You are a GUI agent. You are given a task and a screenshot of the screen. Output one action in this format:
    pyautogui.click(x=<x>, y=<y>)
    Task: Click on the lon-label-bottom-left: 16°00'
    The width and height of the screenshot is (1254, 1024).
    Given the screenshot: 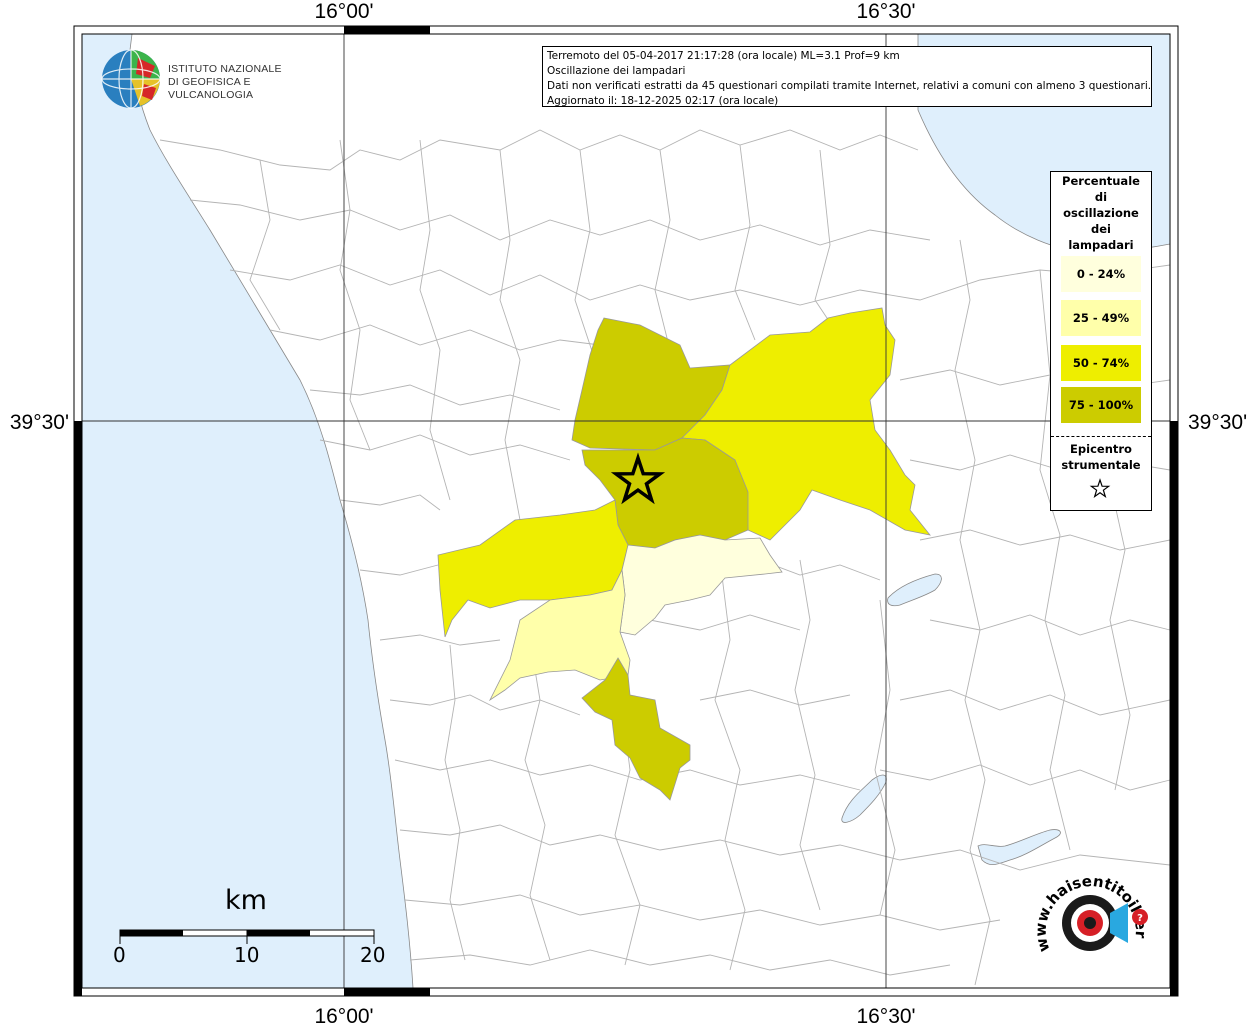 What is the action you would take?
    pyautogui.click(x=343, y=1014)
    